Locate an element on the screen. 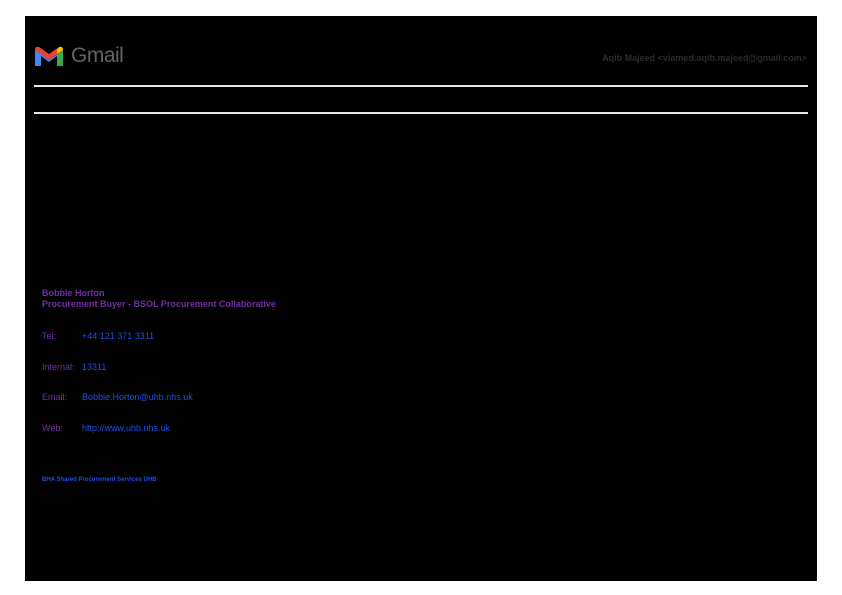 This screenshot has height=595, width=842. web-label: Web: is located at coordinates (52, 428).